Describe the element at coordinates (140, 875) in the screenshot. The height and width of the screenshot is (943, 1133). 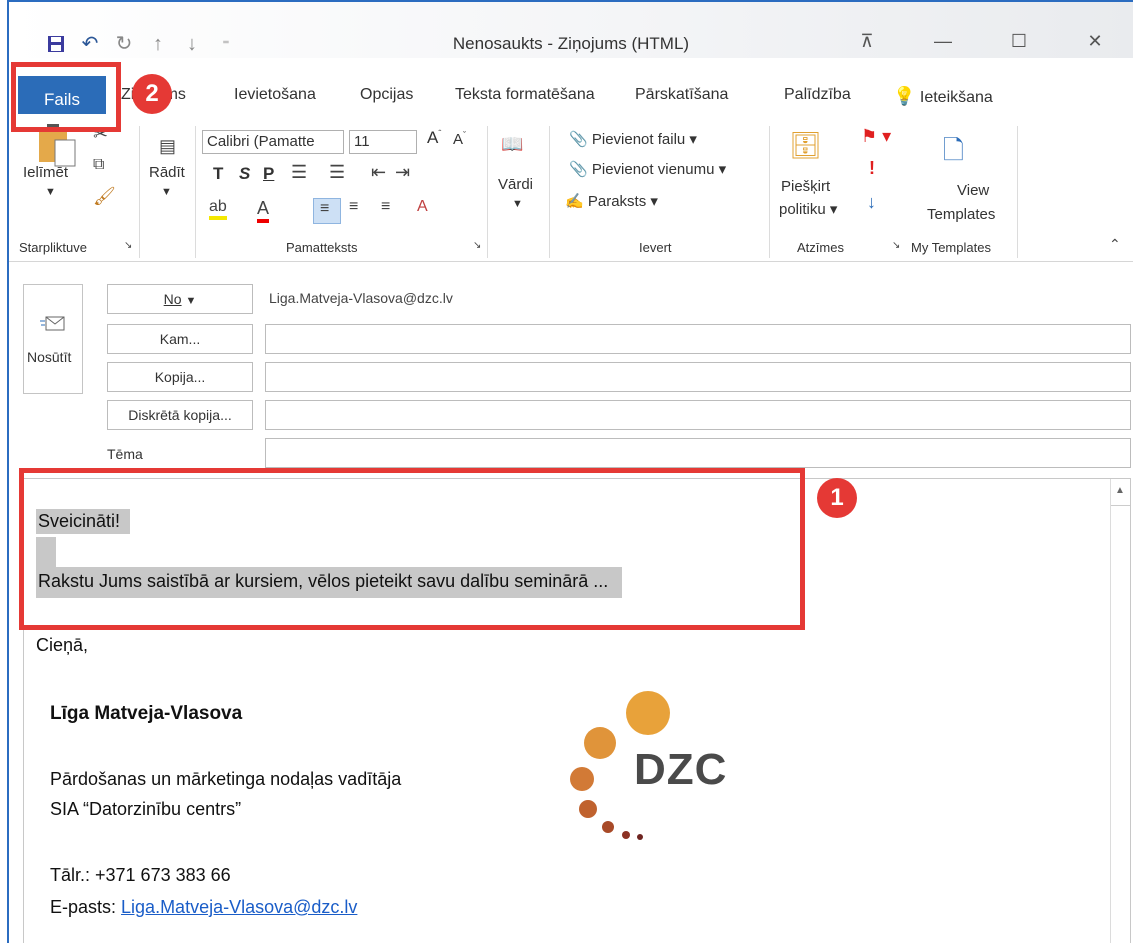
I see `signature-phone: Tālr.: +371 673 383 66` at that location.